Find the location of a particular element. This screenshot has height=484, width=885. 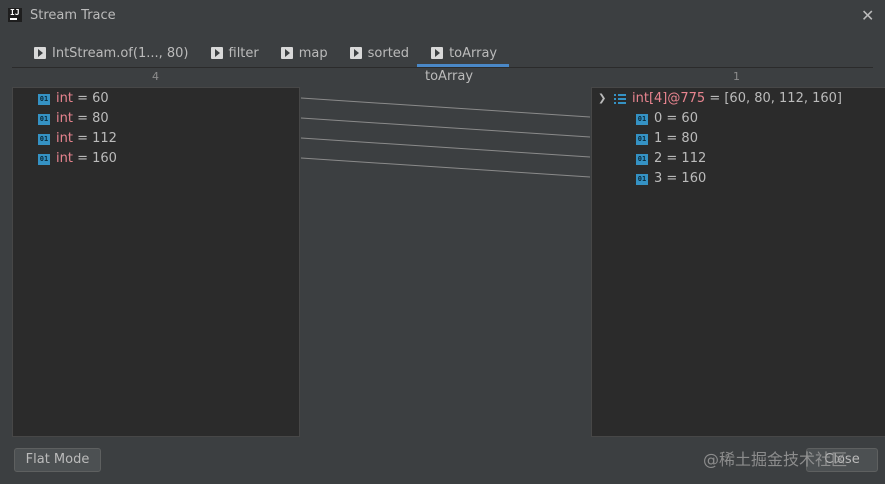

window-title: Stream Trace is located at coordinates (73, 15).